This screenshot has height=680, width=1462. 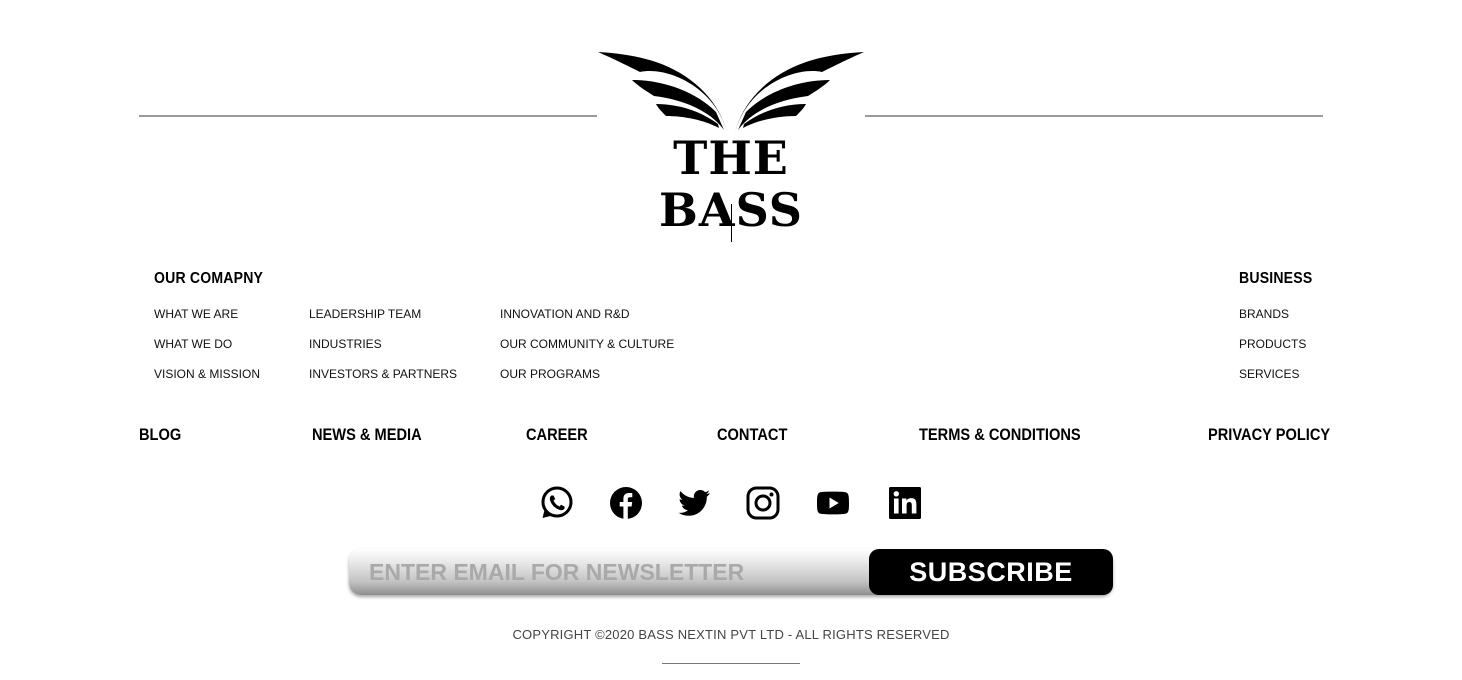 What do you see at coordinates (833, 503) in the screenshot?
I see `youtube-icon` at bounding box center [833, 503].